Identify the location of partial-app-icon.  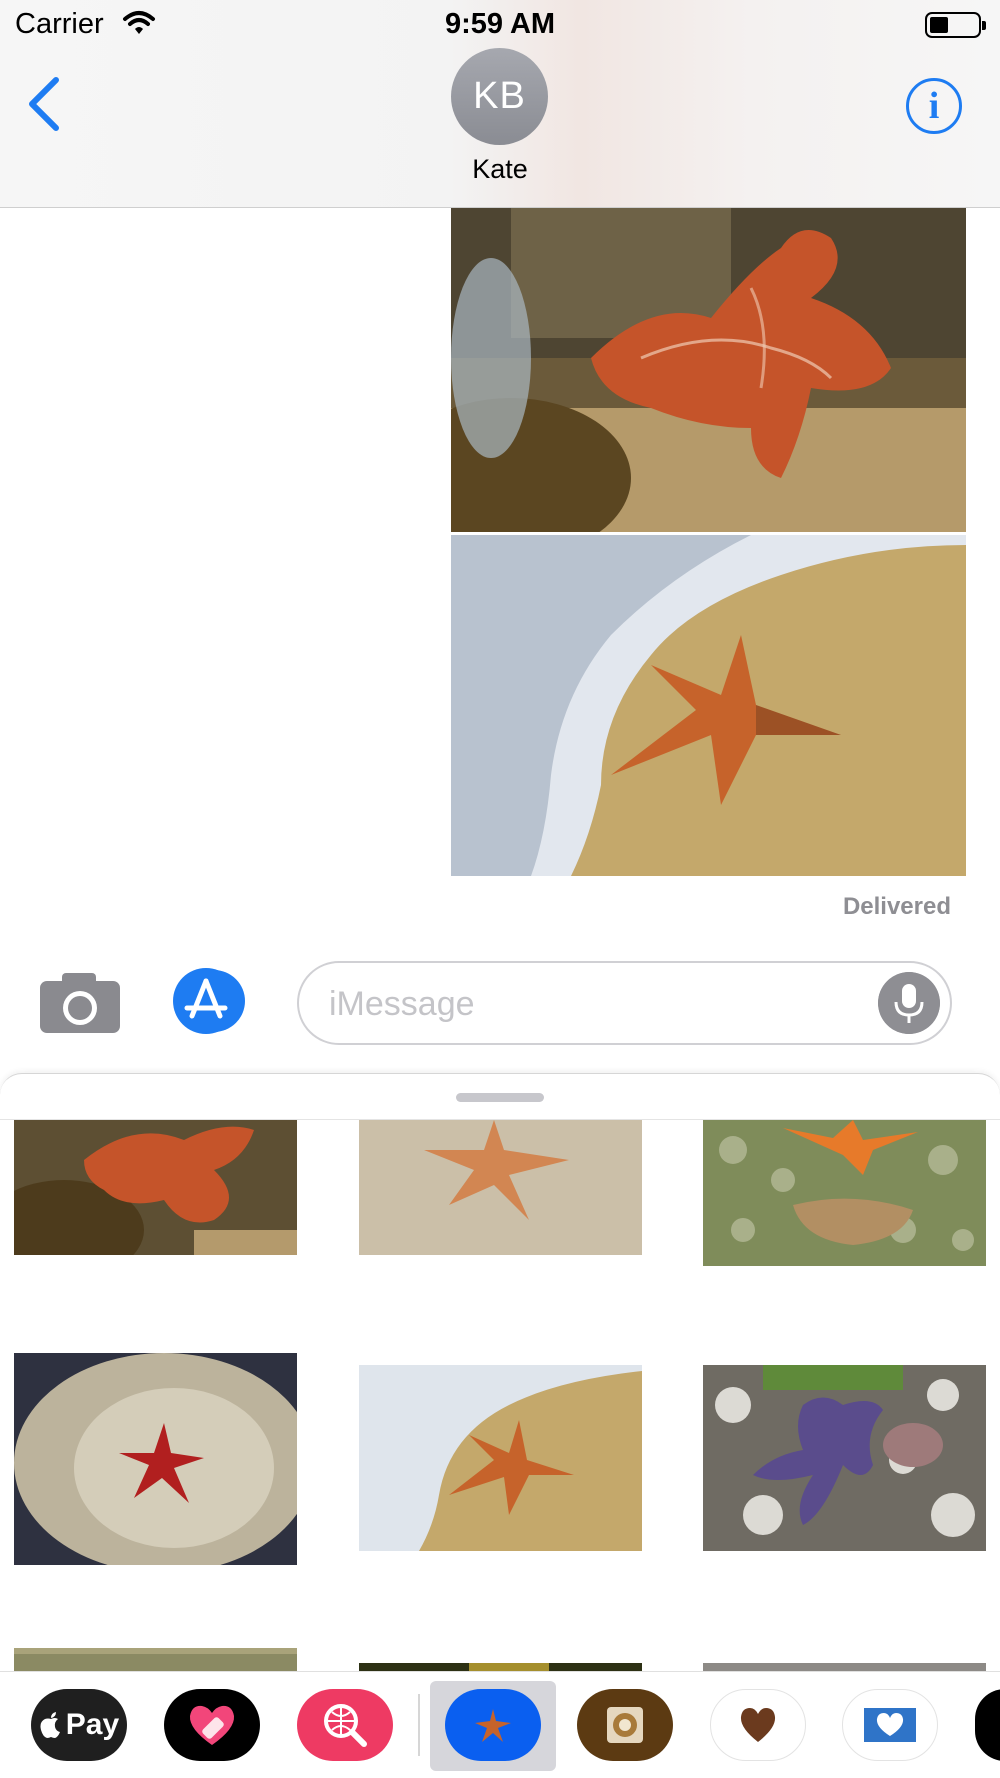
(987, 1725).